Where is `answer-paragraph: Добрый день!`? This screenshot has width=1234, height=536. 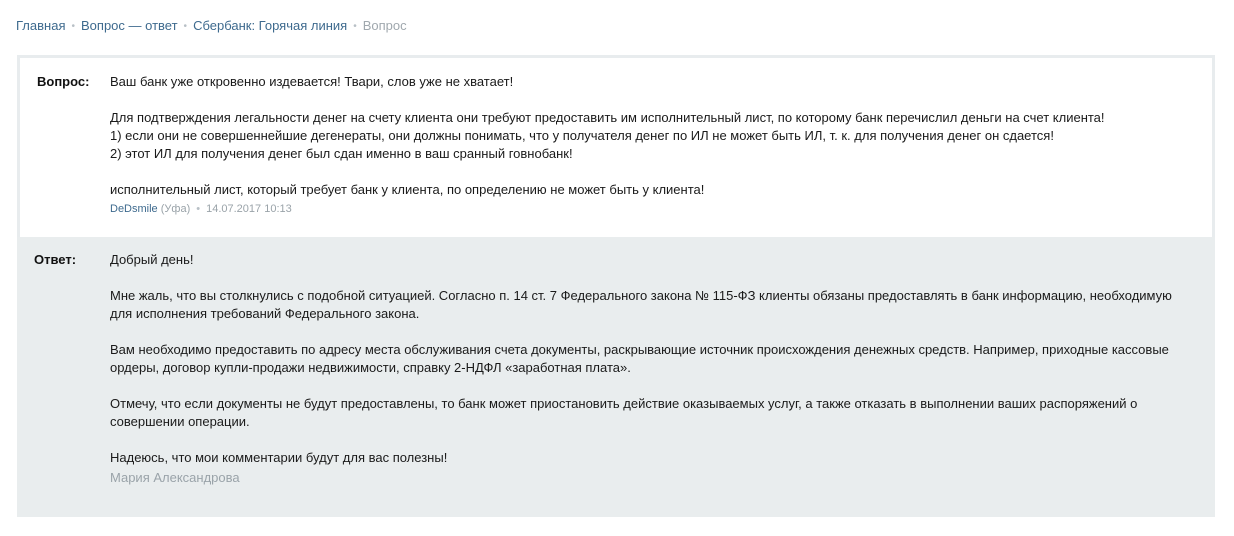
answer-paragraph: Добрый день! is located at coordinates (152, 259).